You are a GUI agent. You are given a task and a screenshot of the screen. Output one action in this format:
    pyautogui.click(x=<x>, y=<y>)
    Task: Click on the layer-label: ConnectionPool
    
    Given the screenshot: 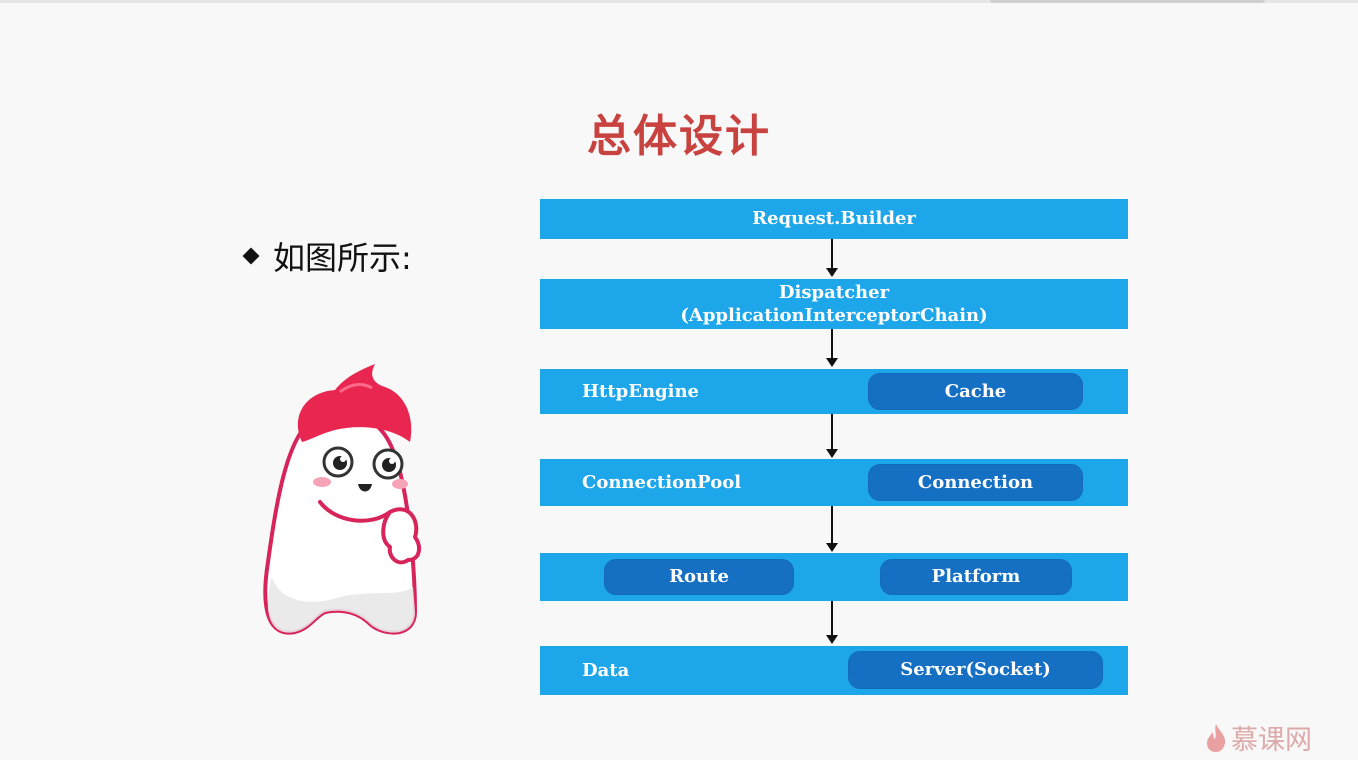 What is the action you would take?
    pyautogui.click(x=662, y=482)
    